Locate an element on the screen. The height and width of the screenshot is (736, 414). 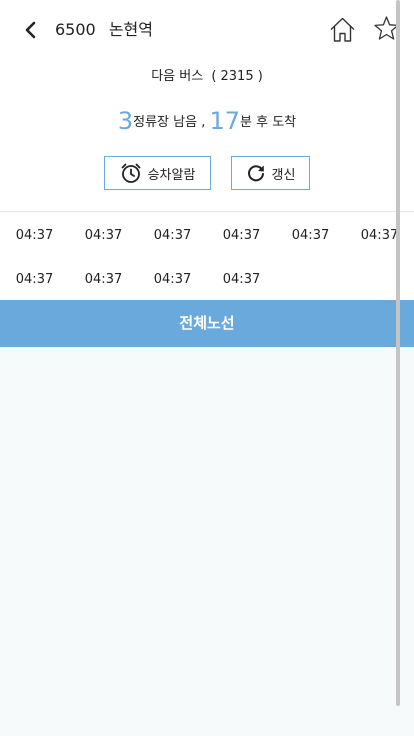
action-buttons: 승차알람 갱신 is located at coordinates (207, 174).